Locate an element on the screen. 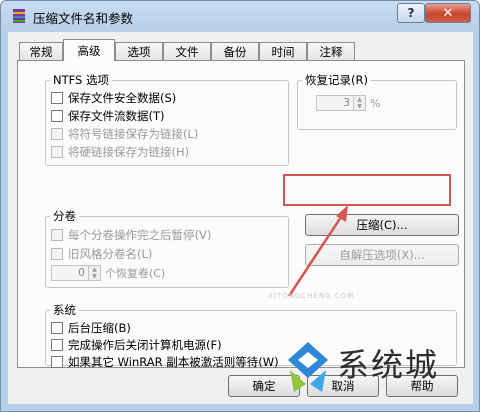 The image size is (480, 412). tab-advanced: 高级 is located at coordinates (89, 50).